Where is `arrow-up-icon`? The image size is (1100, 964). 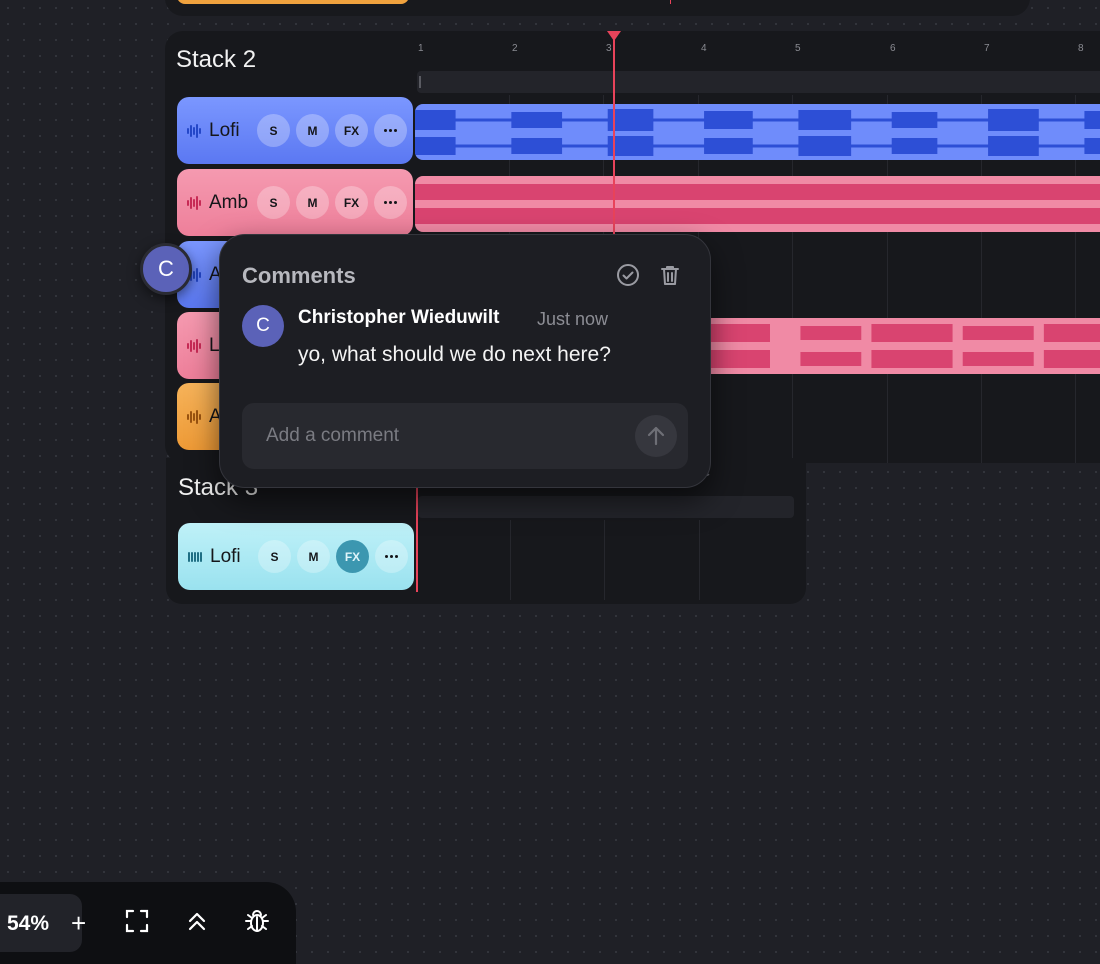 arrow-up-icon is located at coordinates (656, 436).